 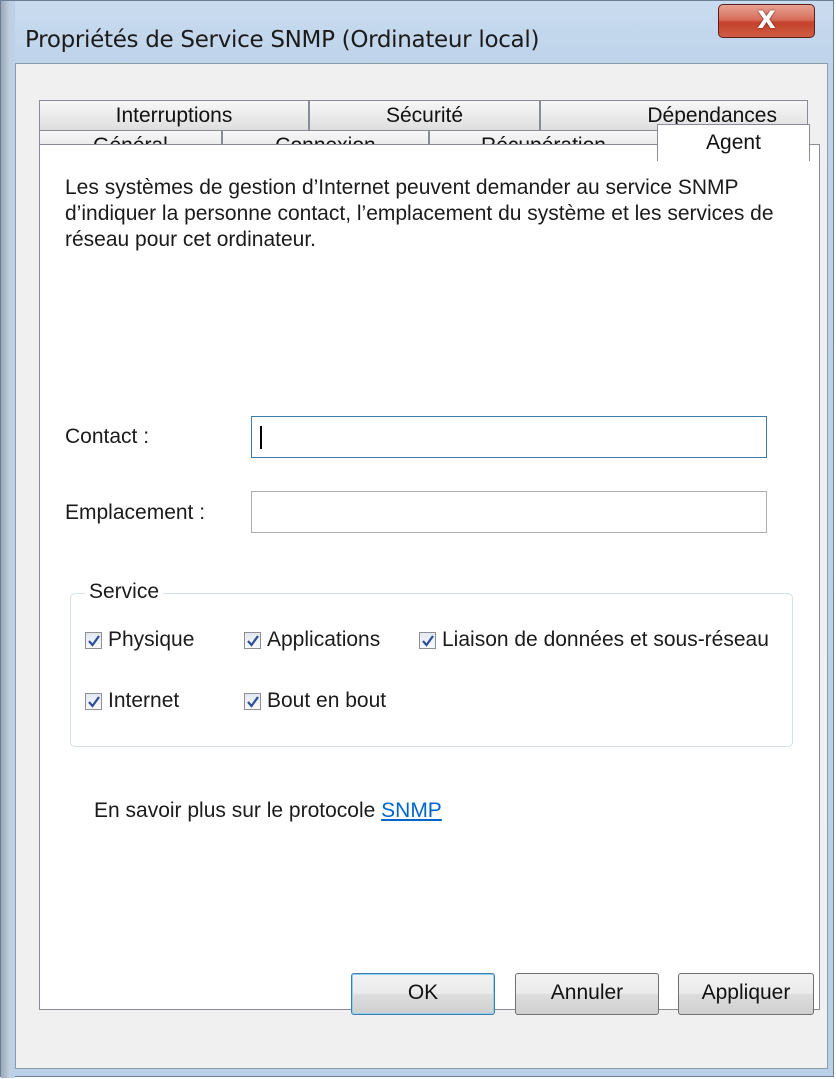 I want to click on tab-interruptions: Interruptions, so click(x=174, y=115).